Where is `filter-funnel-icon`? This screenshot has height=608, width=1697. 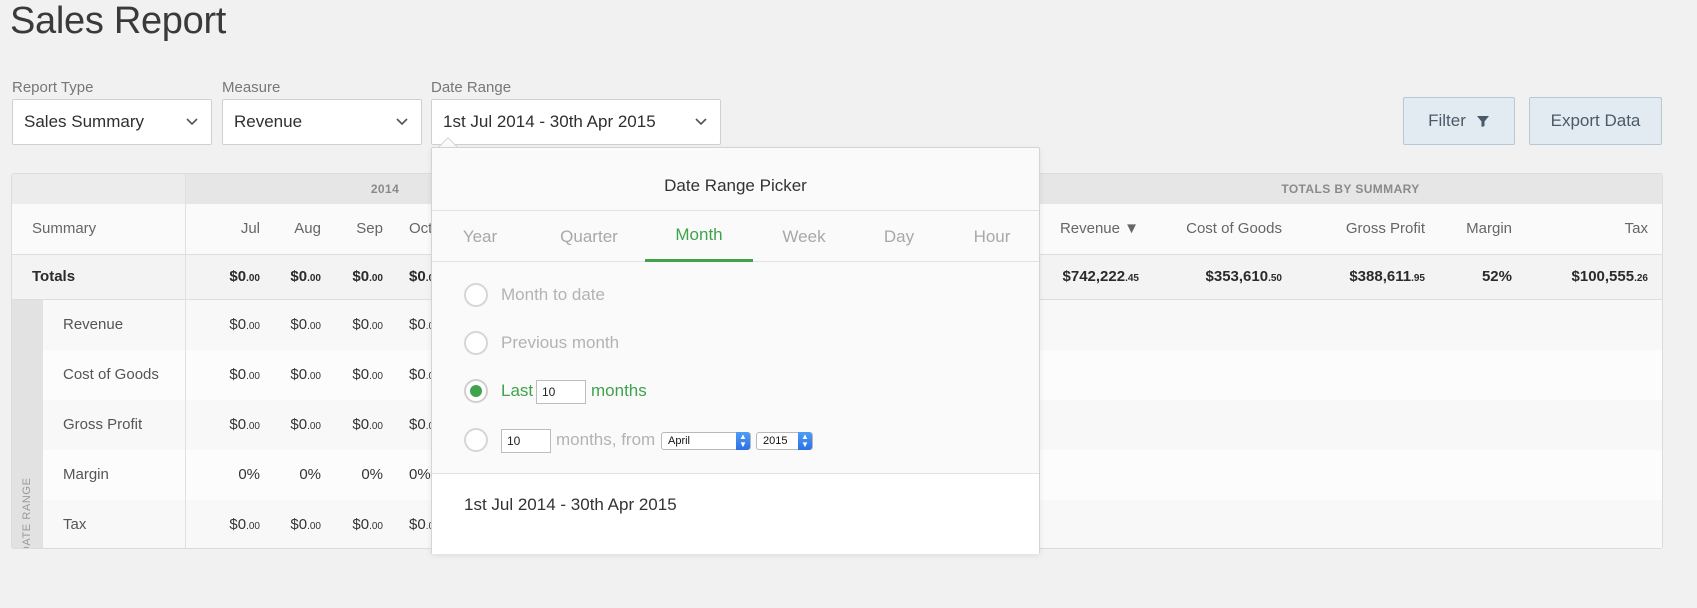
filter-funnel-icon is located at coordinates (1482, 121).